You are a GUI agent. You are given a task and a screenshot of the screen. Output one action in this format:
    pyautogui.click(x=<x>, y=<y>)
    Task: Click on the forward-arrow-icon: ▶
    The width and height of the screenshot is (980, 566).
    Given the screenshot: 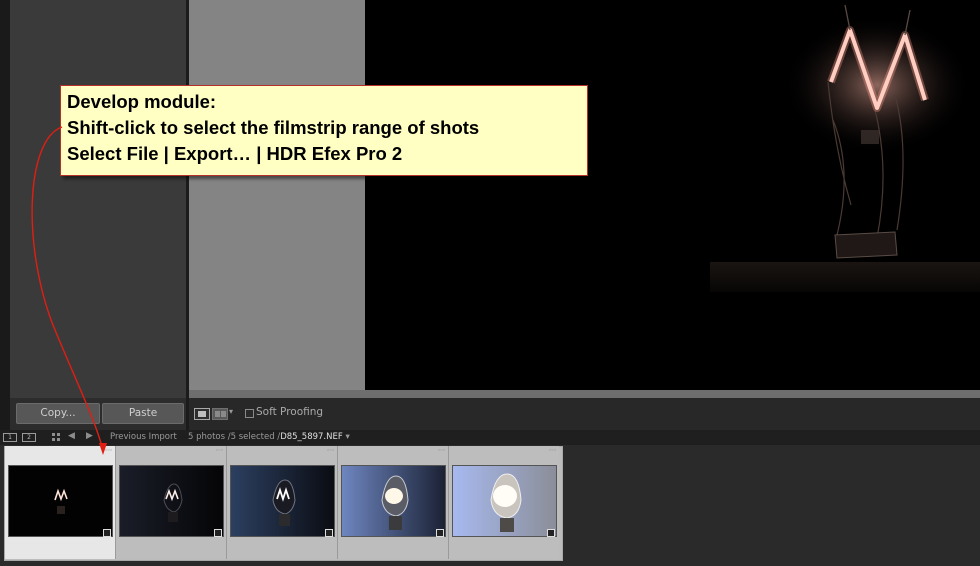 What is the action you would take?
    pyautogui.click(x=89, y=436)
    